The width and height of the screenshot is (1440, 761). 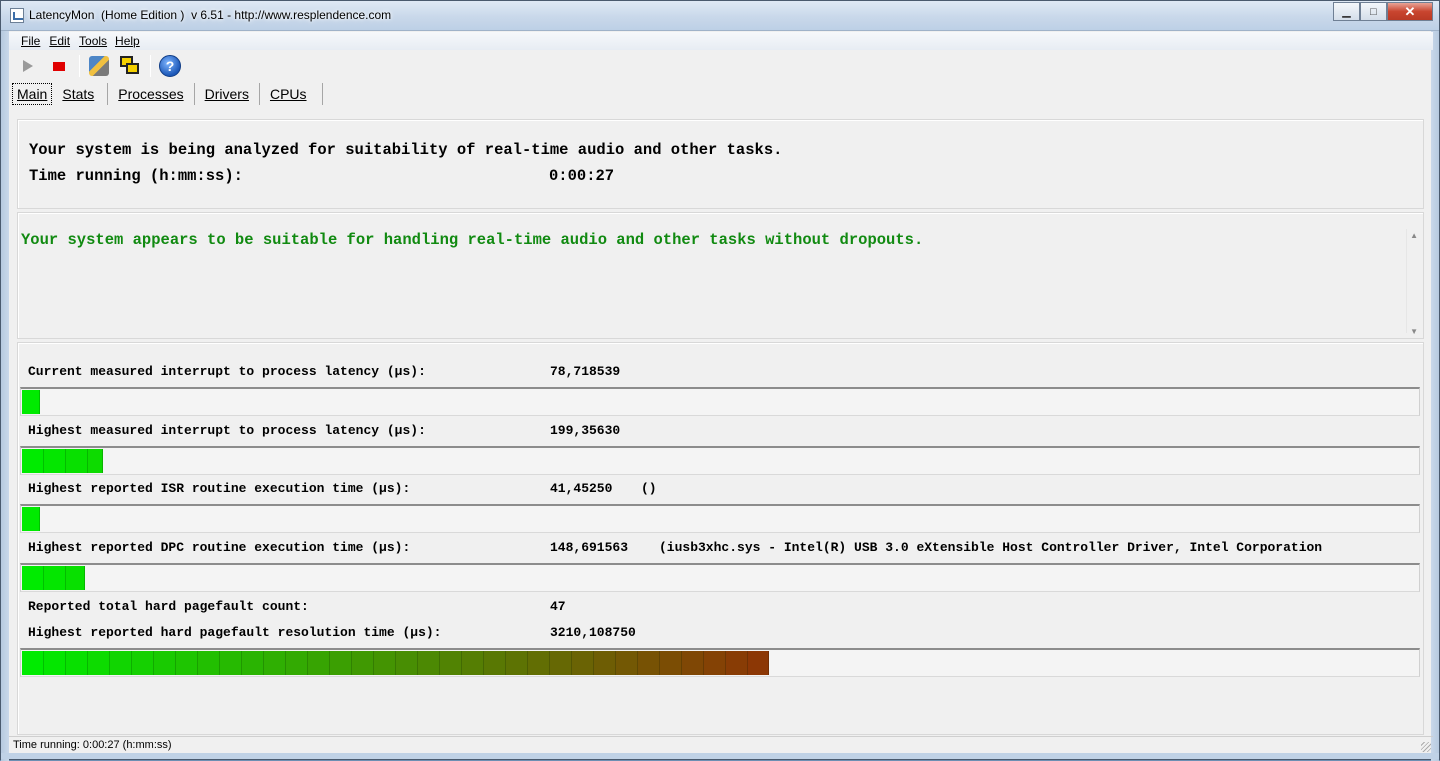 I want to click on toolbar: ?, so click(x=721, y=66).